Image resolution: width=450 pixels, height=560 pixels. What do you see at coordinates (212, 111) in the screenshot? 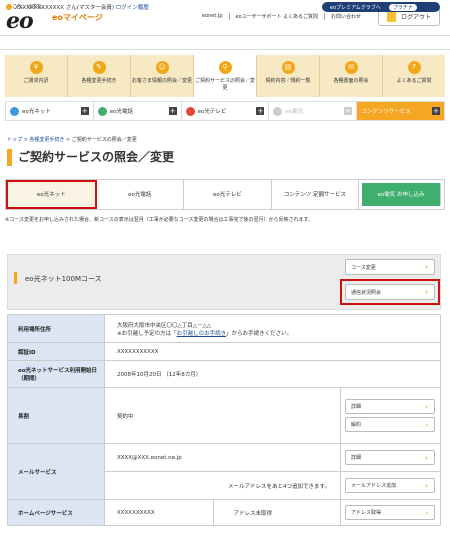
I see `service-label: eo光テレビ` at bounding box center [212, 111].